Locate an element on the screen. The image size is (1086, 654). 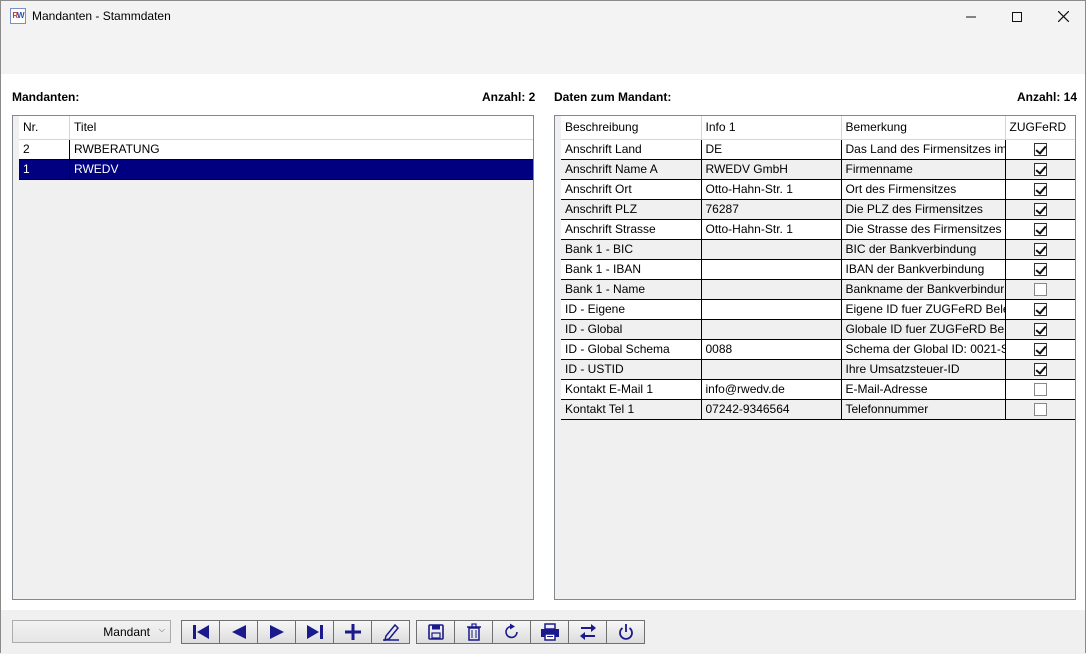
refresh-button is located at coordinates (511, 632).